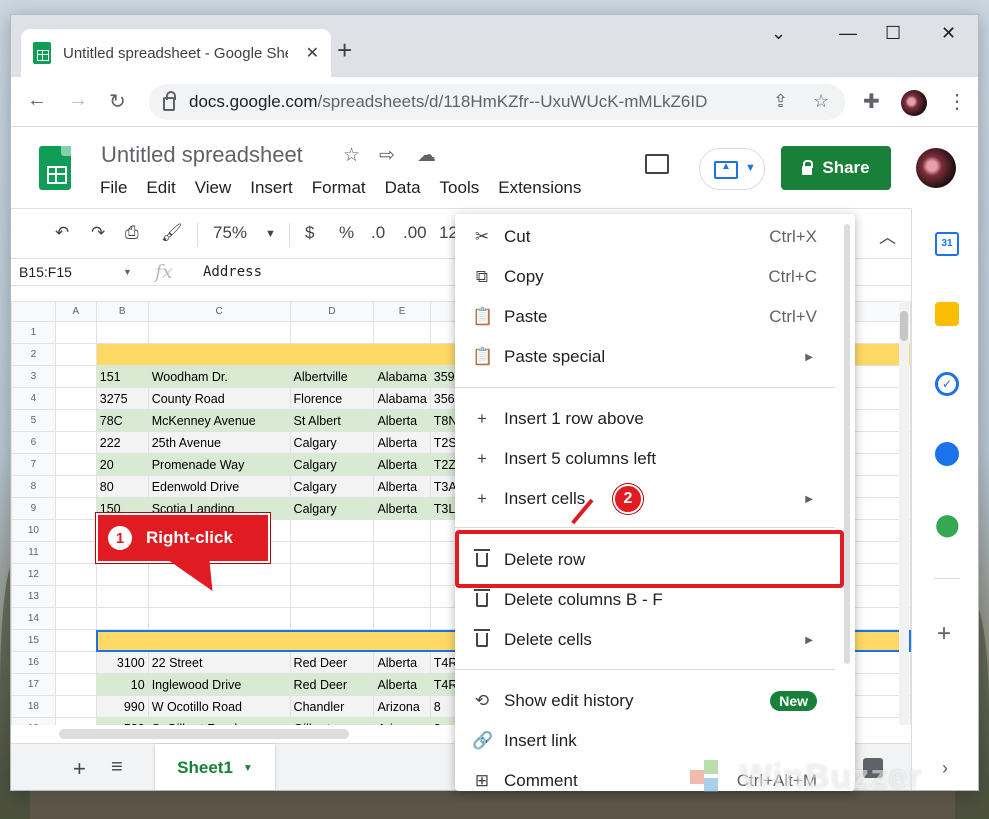 This screenshot has width=989, height=819. What do you see at coordinates (219, 442) in the screenshot?
I see `grid-cell: 25th Avenue` at bounding box center [219, 442].